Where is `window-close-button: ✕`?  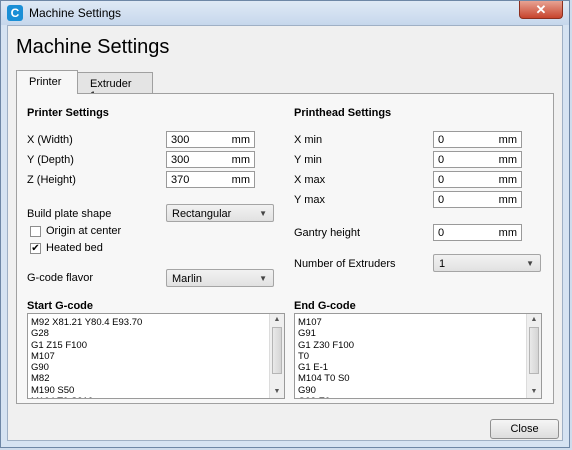 window-close-button: ✕ is located at coordinates (541, 10).